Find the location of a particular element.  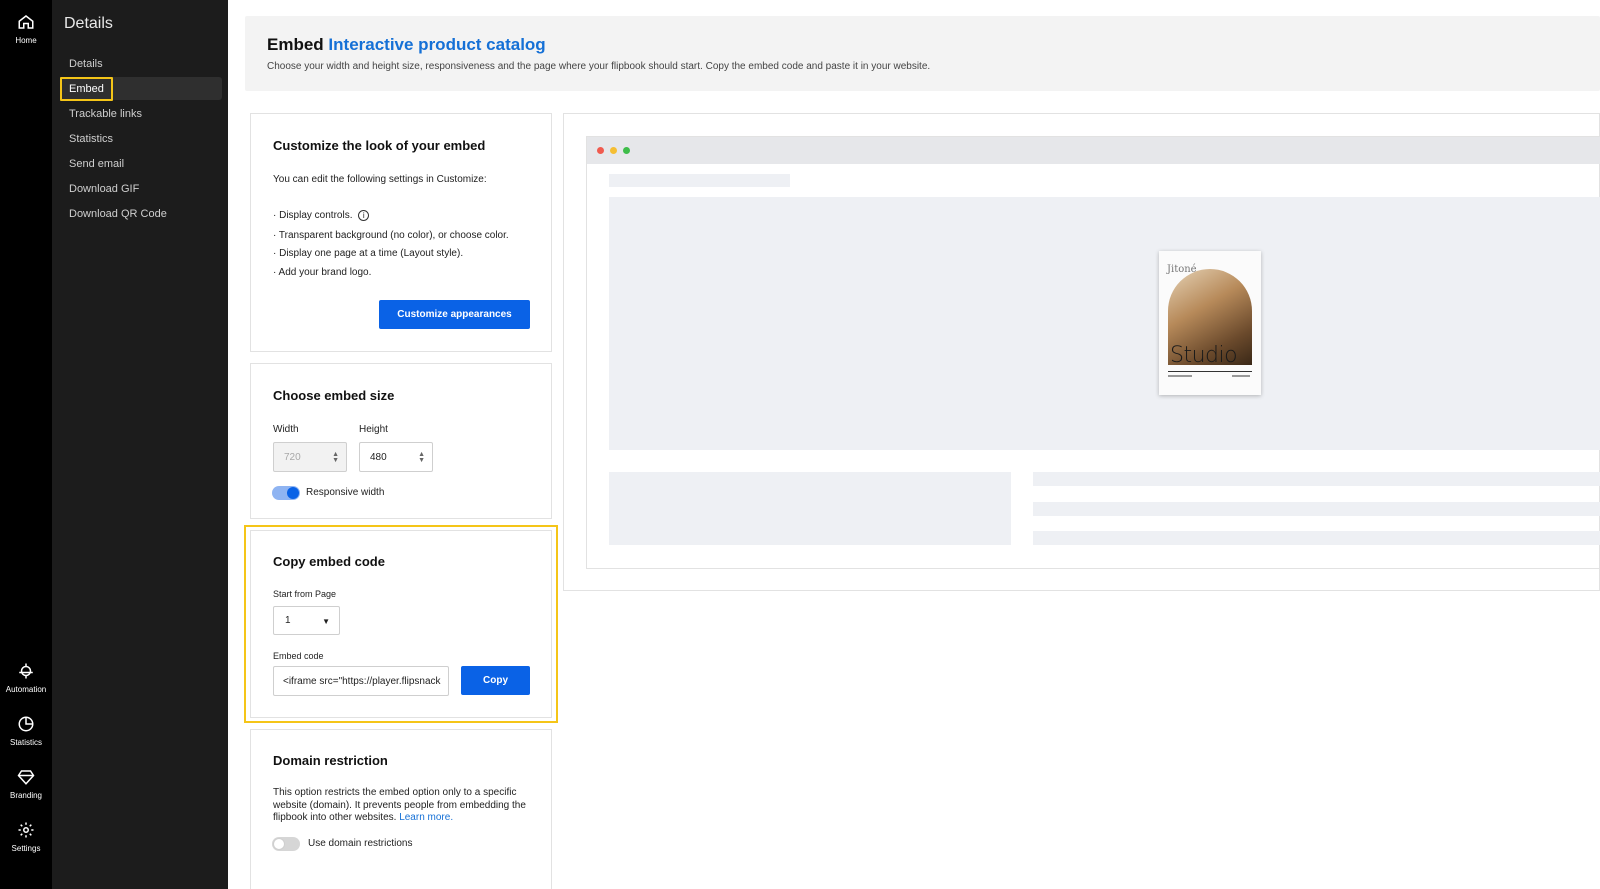

sidebar-item-details: Details is located at coordinates (141, 63).